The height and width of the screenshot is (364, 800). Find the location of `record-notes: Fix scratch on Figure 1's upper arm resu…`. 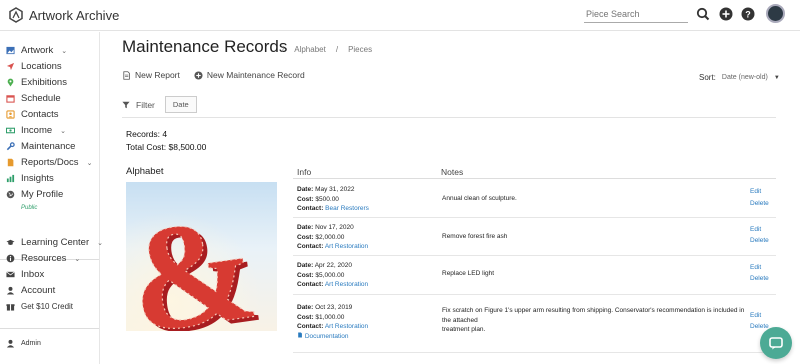

record-notes: Fix scratch on Figure 1's upper arm resu… is located at coordinates (593, 320).